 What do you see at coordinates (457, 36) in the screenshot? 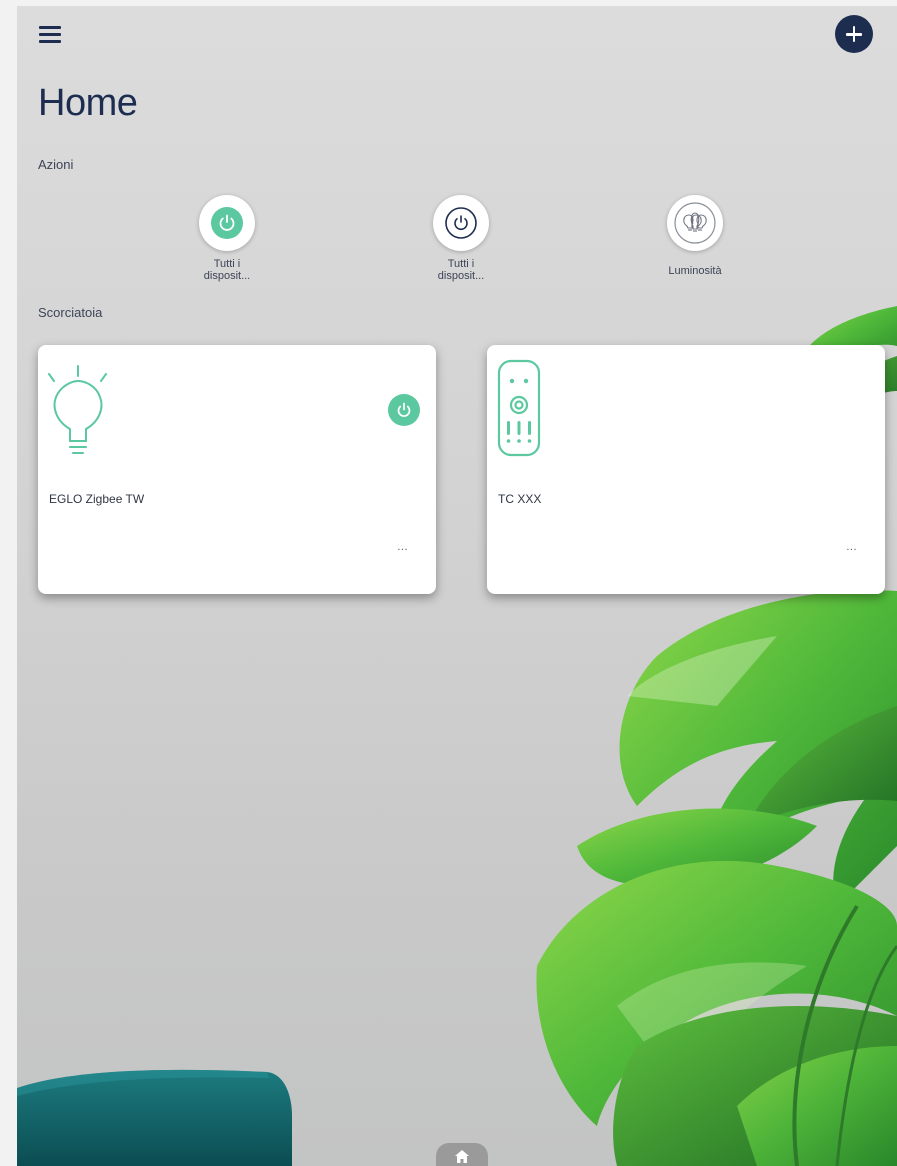
I see `top-bar` at bounding box center [457, 36].